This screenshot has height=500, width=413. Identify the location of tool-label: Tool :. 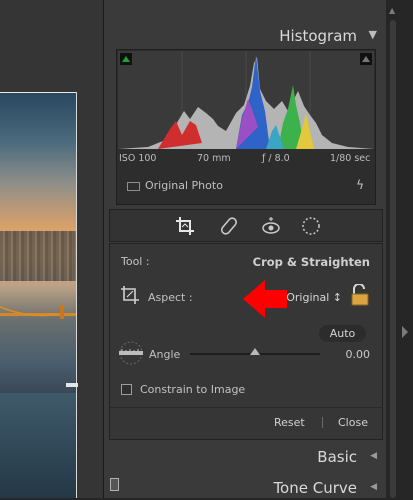
(135, 261).